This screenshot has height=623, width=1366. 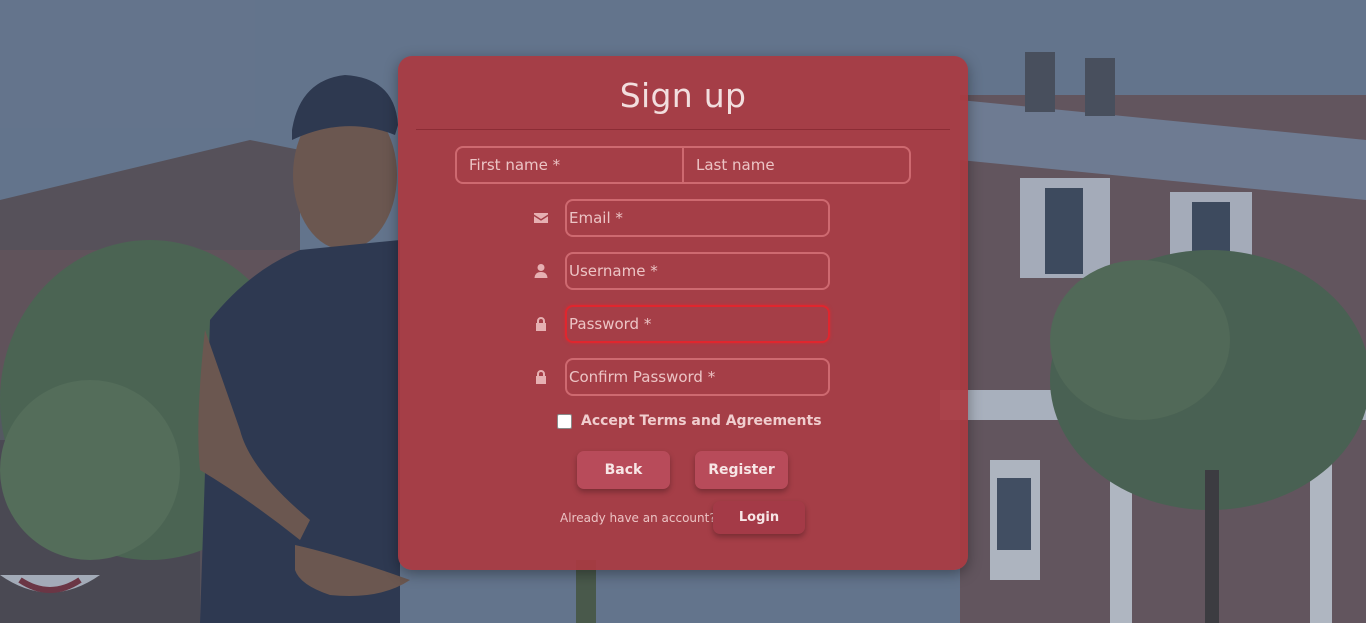 I want to click on title-divider, so click(x=683, y=129).